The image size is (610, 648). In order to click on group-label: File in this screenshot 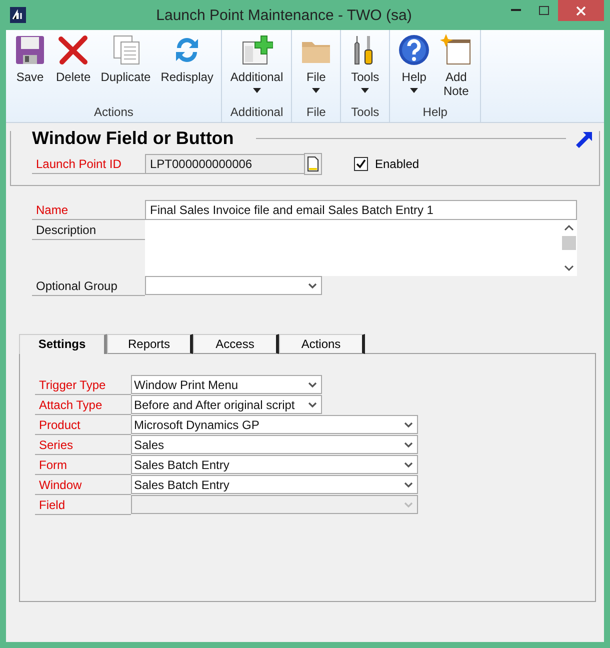, I will do `click(316, 112)`.